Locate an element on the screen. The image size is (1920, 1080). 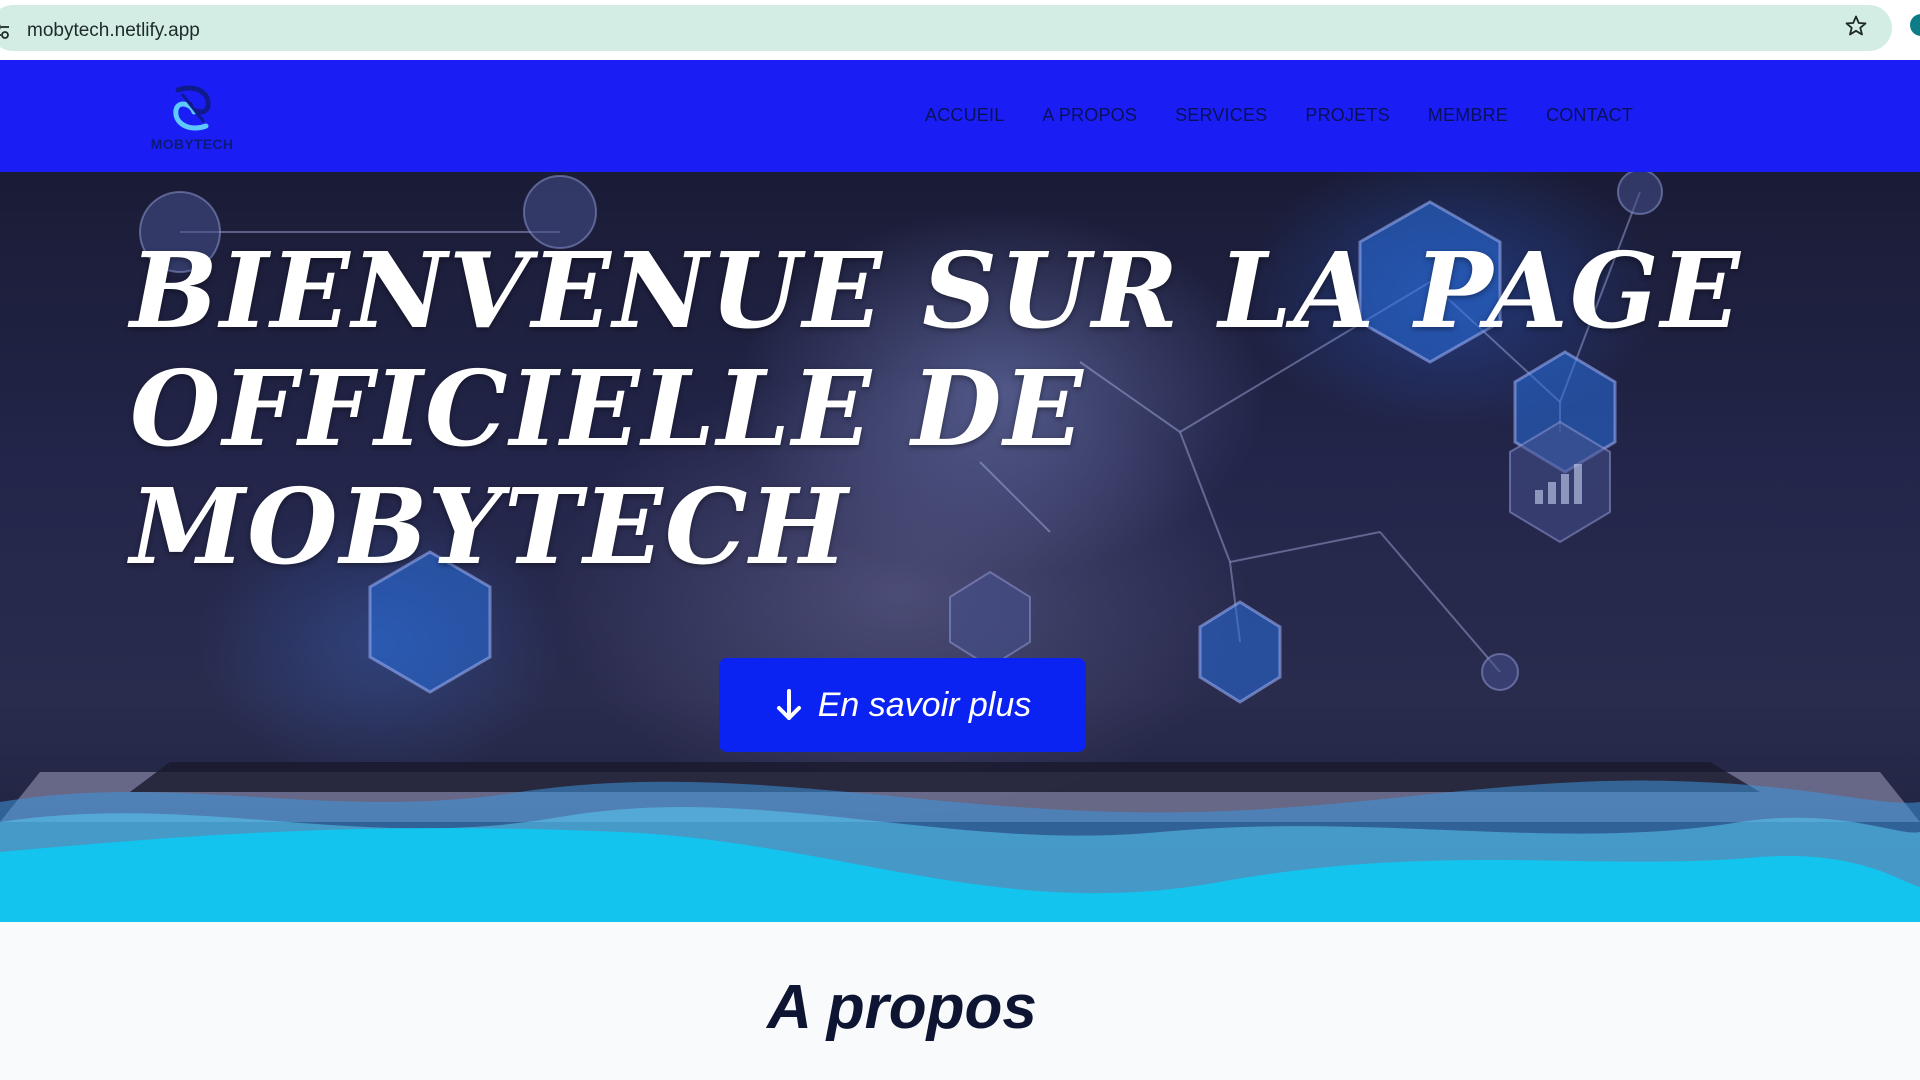
url-text: mobytech.netlify.app is located at coordinates (113, 31).